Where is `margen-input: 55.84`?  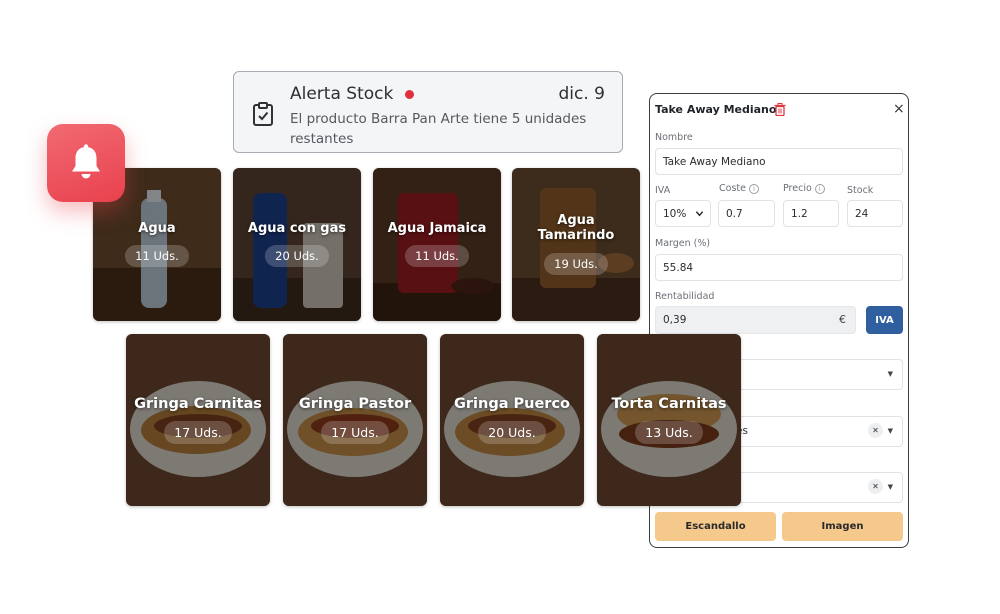
margen-input: 55.84 is located at coordinates (779, 267).